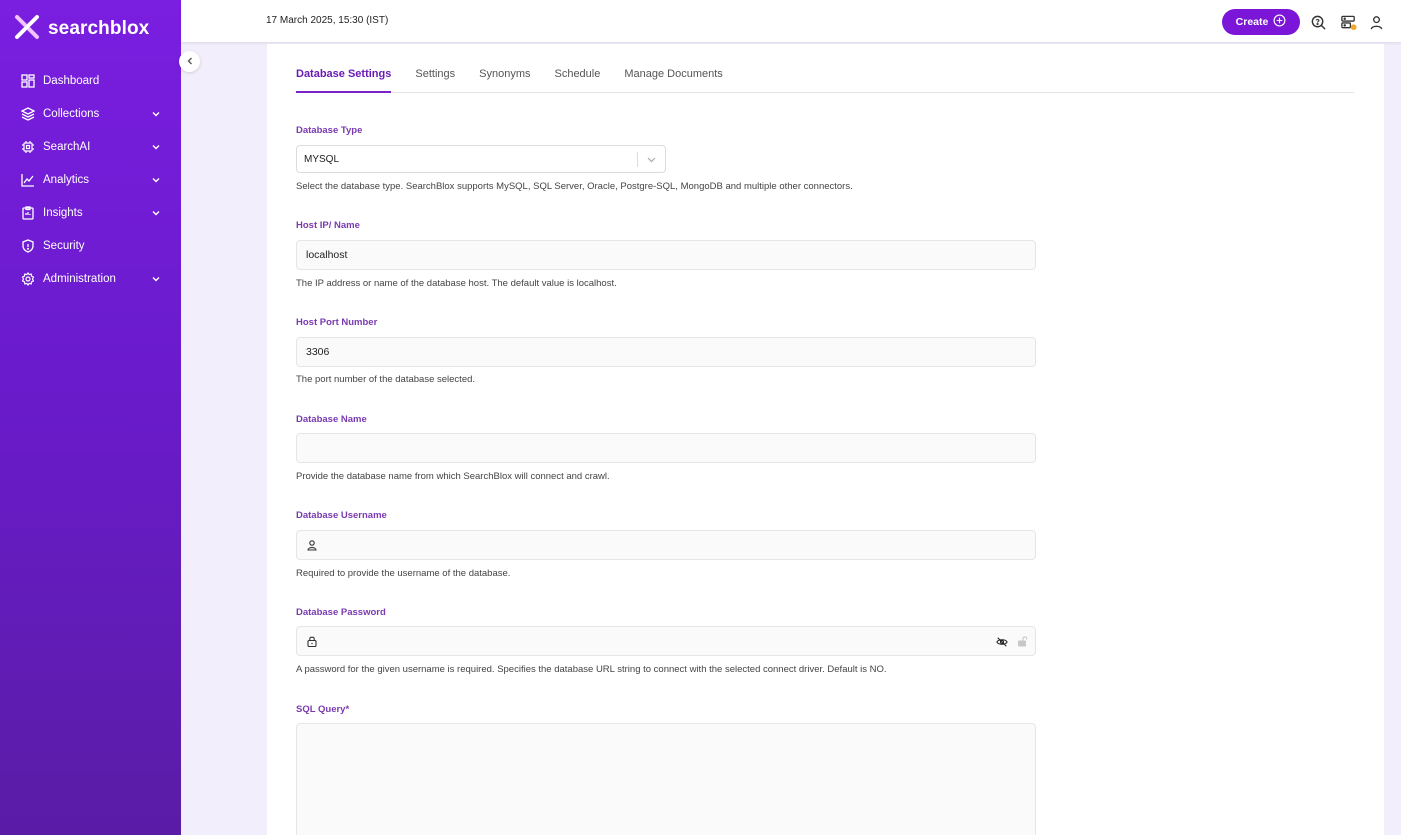 Image resolution: width=1401 pixels, height=835 pixels. I want to click on shield-icon, so click(27, 245).